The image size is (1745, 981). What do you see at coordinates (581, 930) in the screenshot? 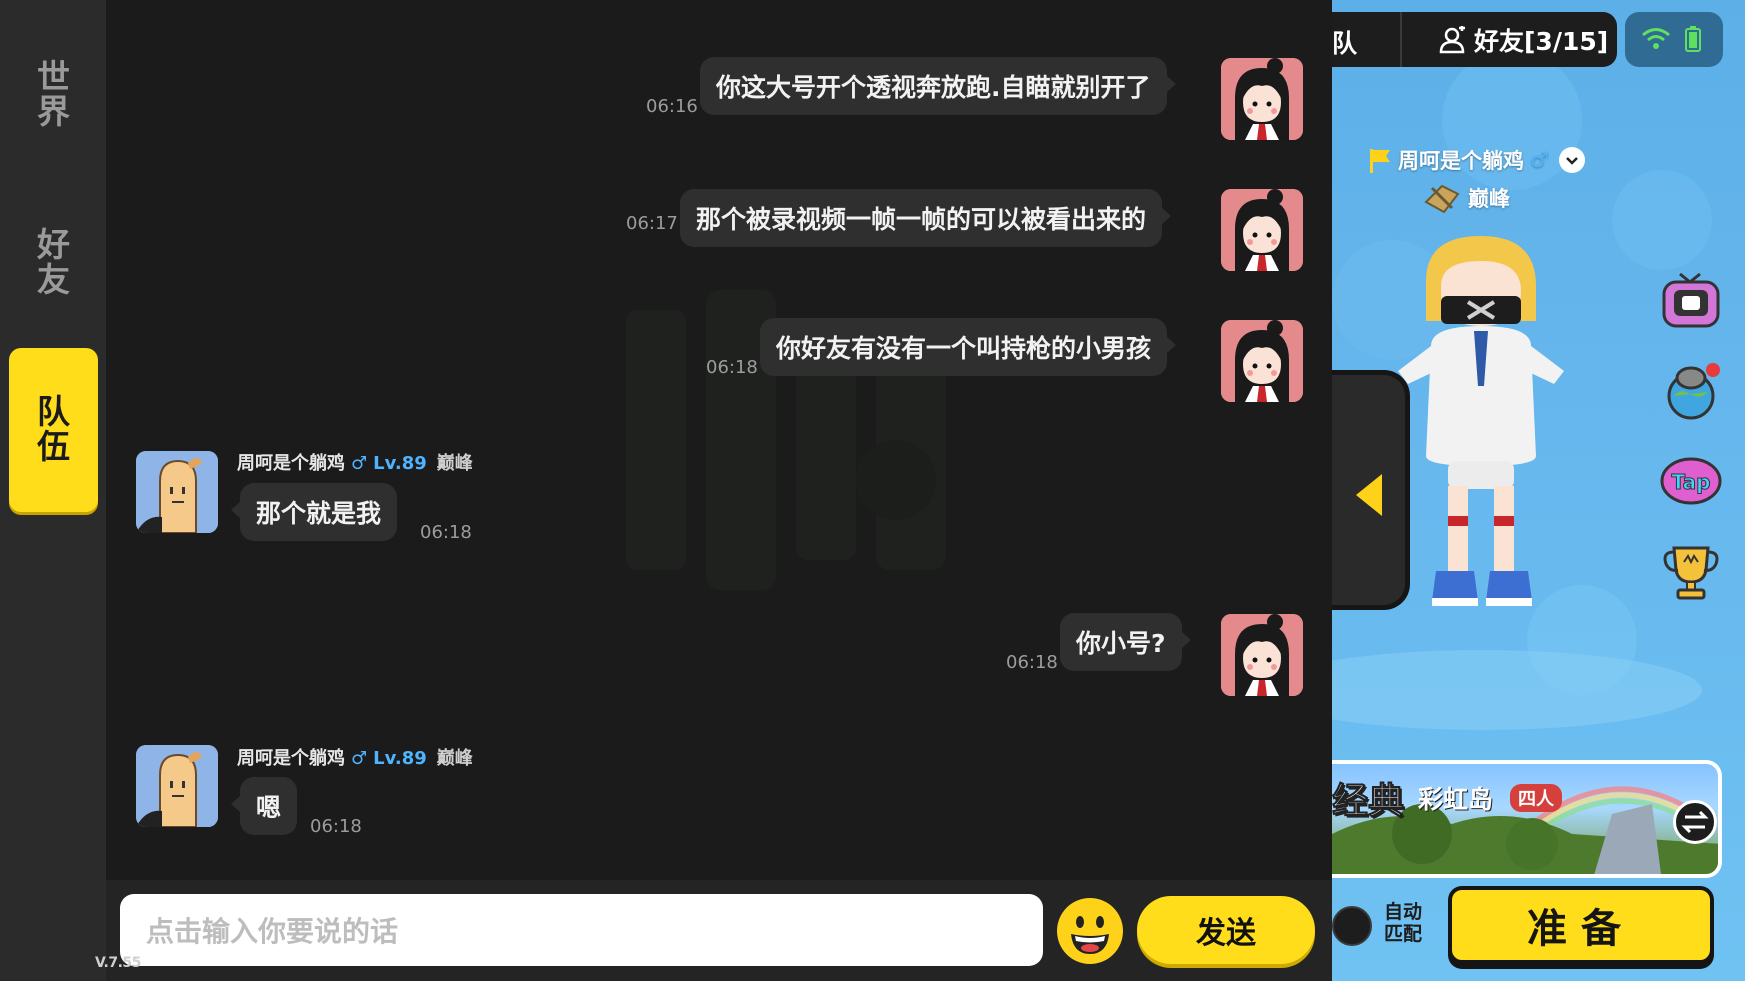
I see `chat-input: 点击输入你要说的话` at bounding box center [581, 930].